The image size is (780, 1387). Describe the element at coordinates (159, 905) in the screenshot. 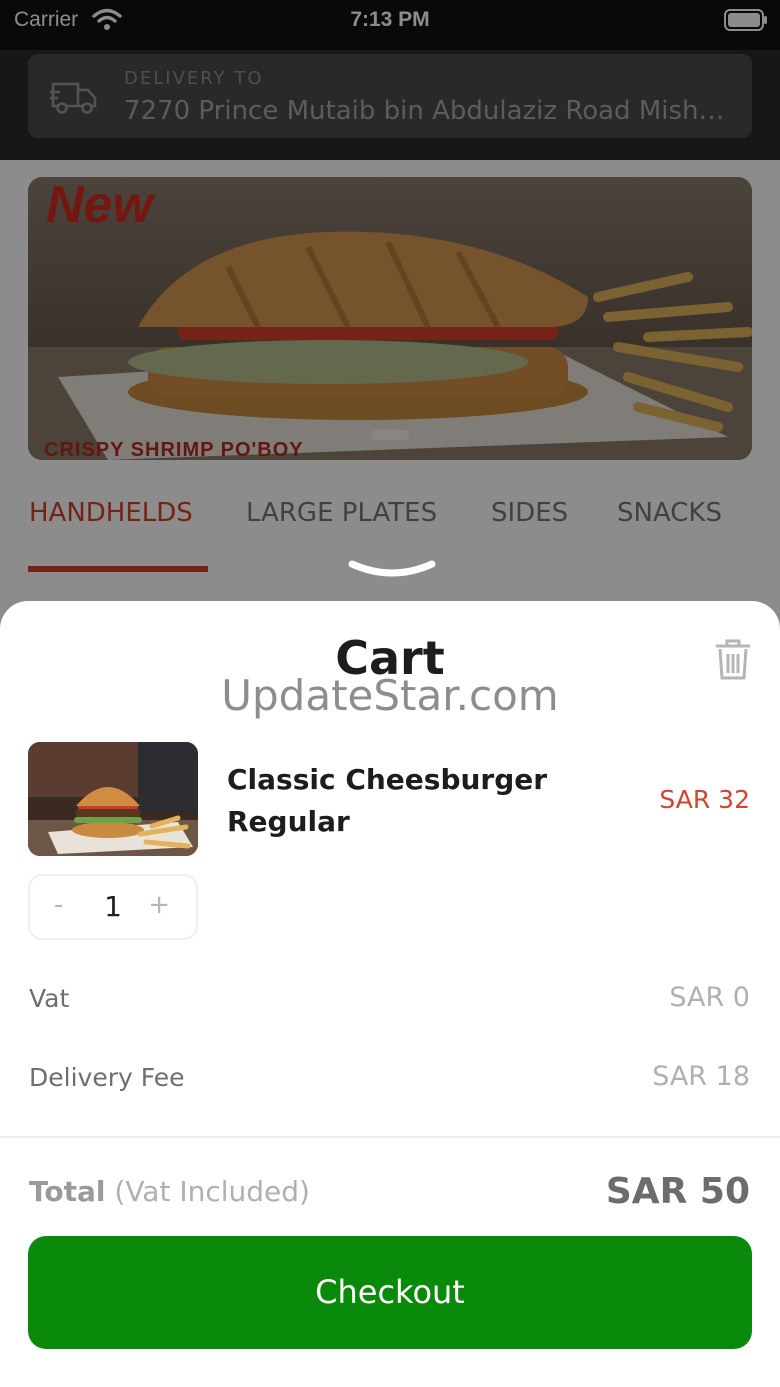

I see `increase-quantity-button: +` at that location.